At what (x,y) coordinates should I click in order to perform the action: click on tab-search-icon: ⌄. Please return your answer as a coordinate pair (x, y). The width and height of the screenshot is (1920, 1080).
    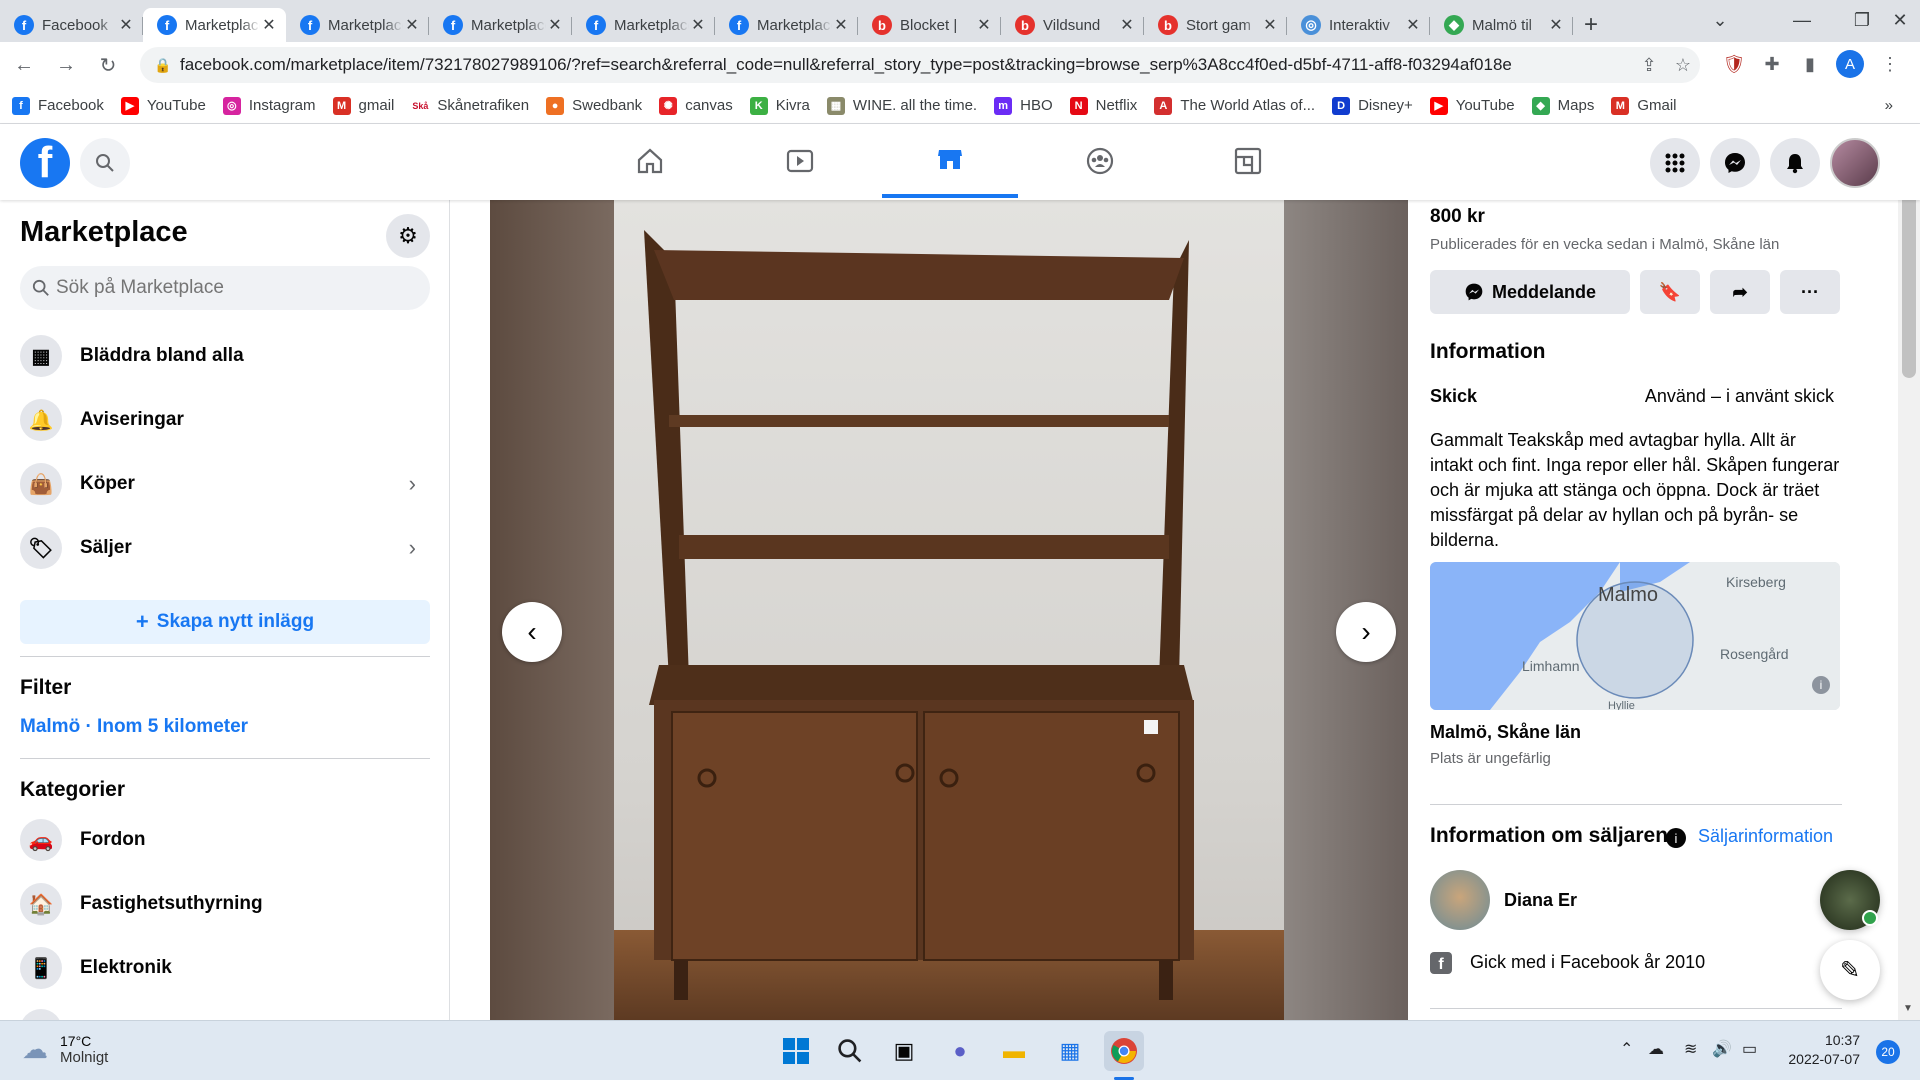
    Looking at the image, I should click on (1720, 20).